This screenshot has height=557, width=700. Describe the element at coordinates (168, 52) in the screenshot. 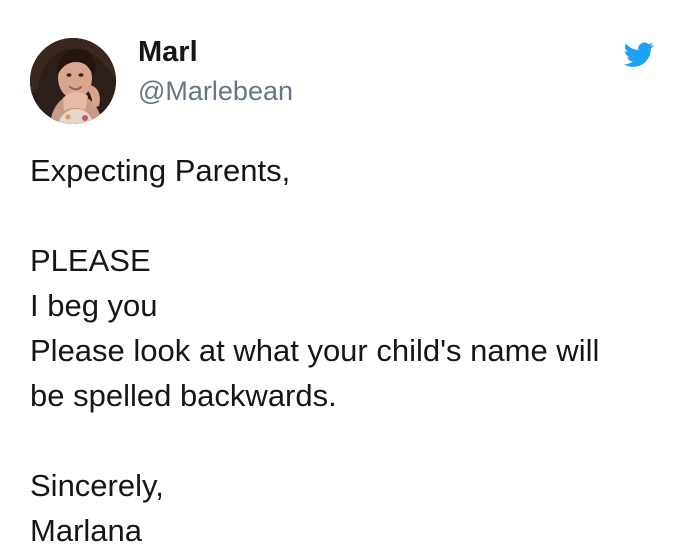

I see `display-name: Marl` at that location.